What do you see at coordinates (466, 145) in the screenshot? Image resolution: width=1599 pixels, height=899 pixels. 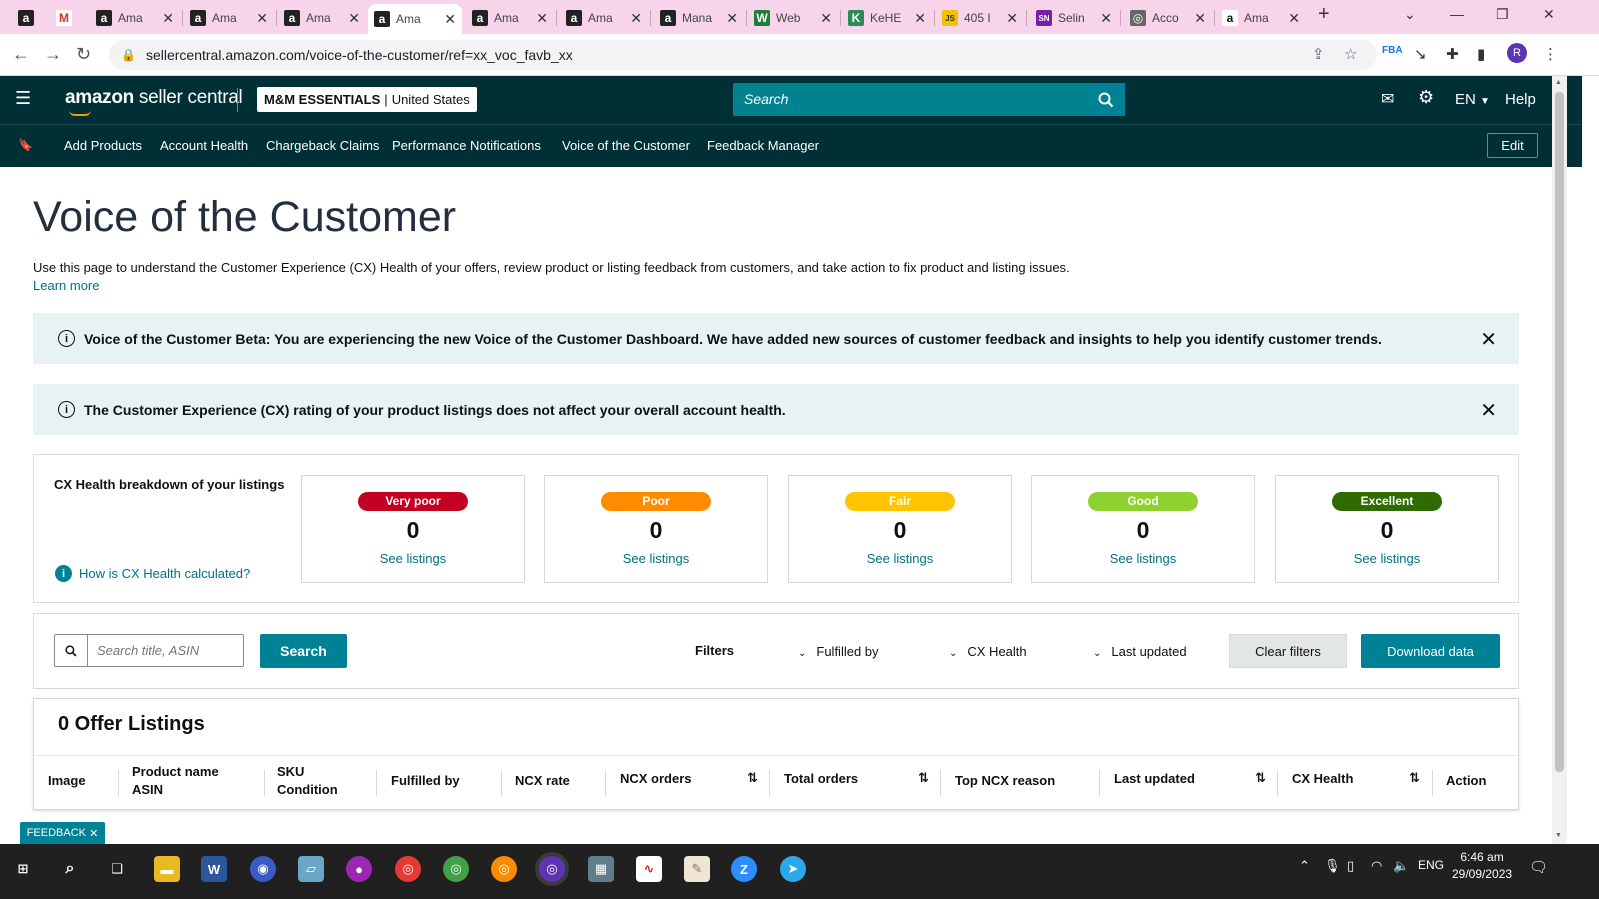 I see `nav-performance-notifications: Performance Notifications` at bounding box center [466, 145].